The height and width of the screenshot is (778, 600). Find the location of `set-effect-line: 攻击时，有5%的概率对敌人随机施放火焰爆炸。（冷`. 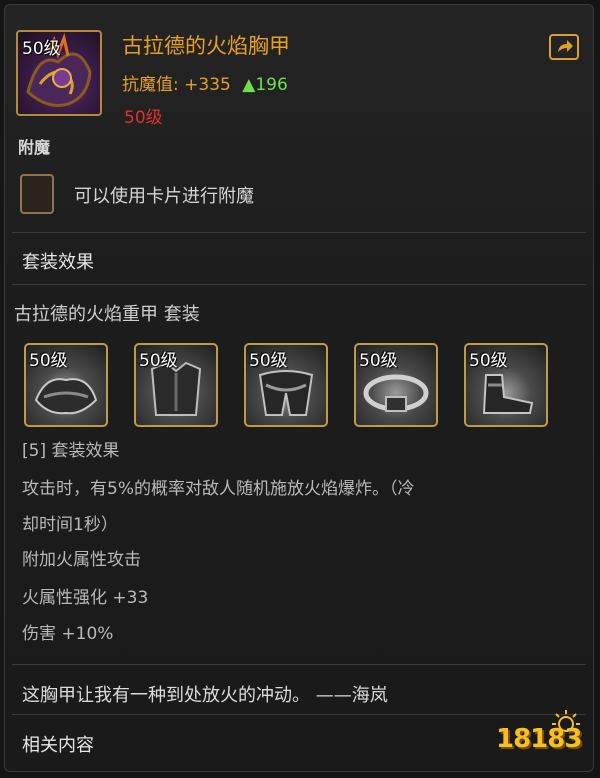

set-effect-line: 攻击时，有5%的概率对敌人随机施放火焰爆炸。（冷 is located at coordinates (218, 489).